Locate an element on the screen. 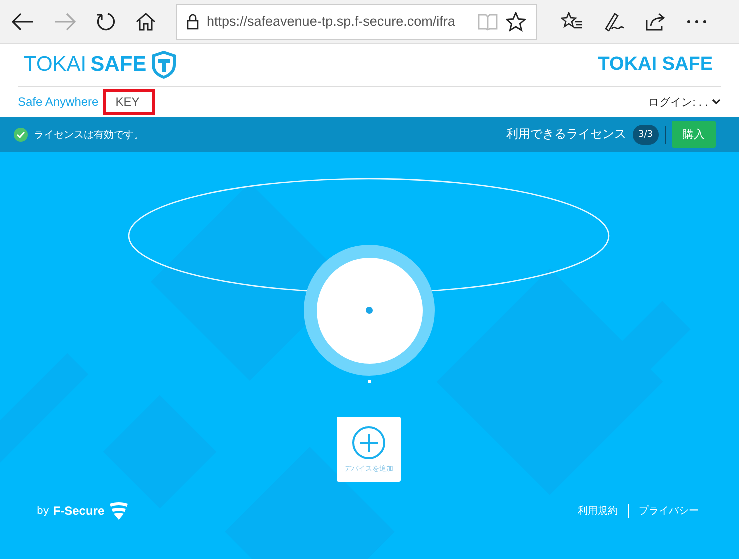 The height and width of the screenshot is (559, 739). center-dot is located at coordinates (369, 310).